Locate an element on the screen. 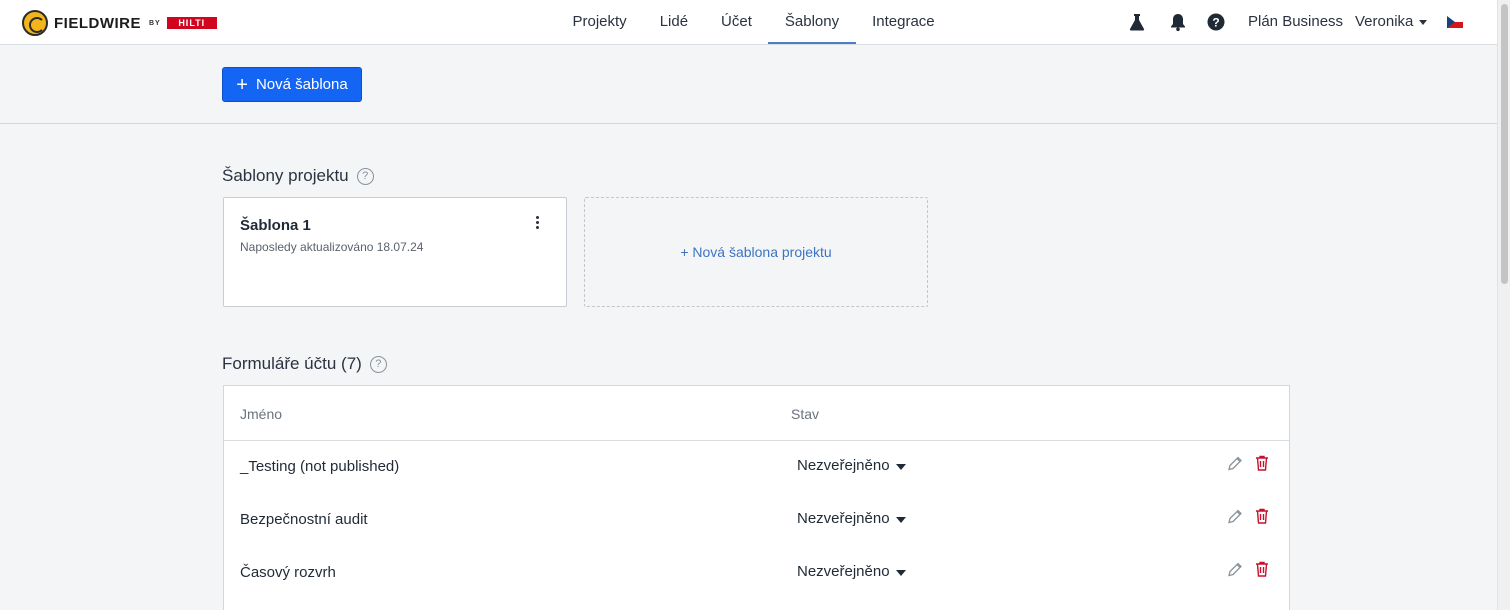 The width and height of the screenshot is (1510, 610). table-row: Bezpečnostní audit Nezveřejněno is located at coordinates (756, 520).